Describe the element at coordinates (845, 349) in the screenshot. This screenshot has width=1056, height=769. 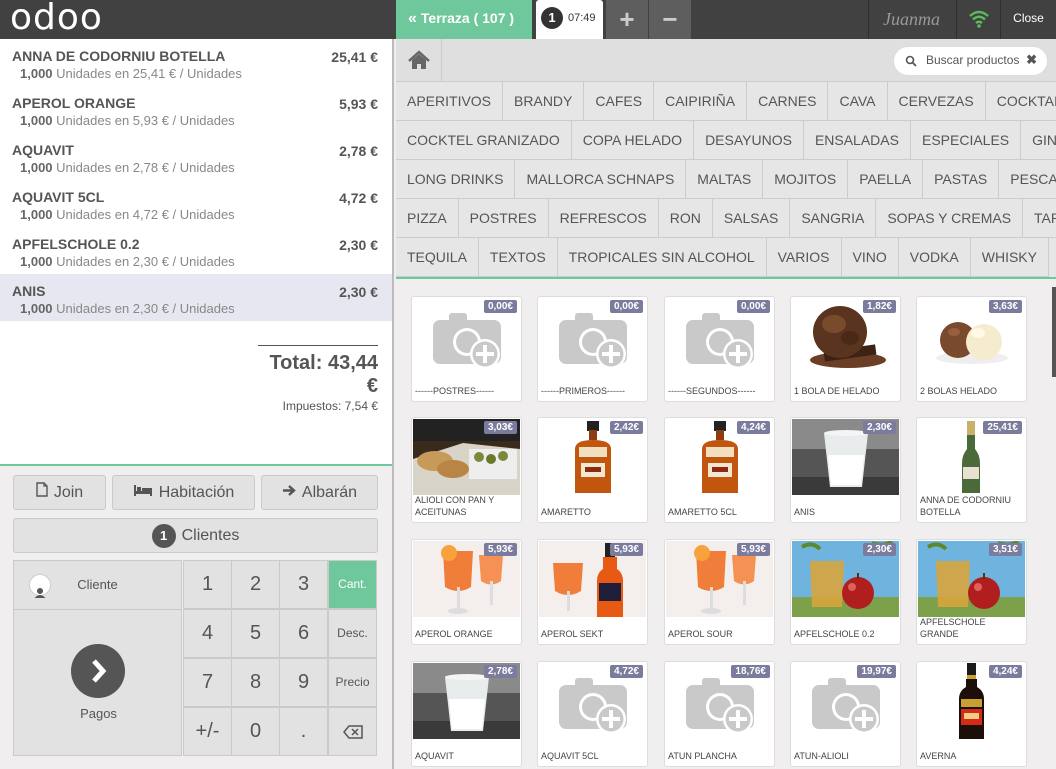
I see `product-card: 1,82€ 1 BOLA DE HELADO` at that location.